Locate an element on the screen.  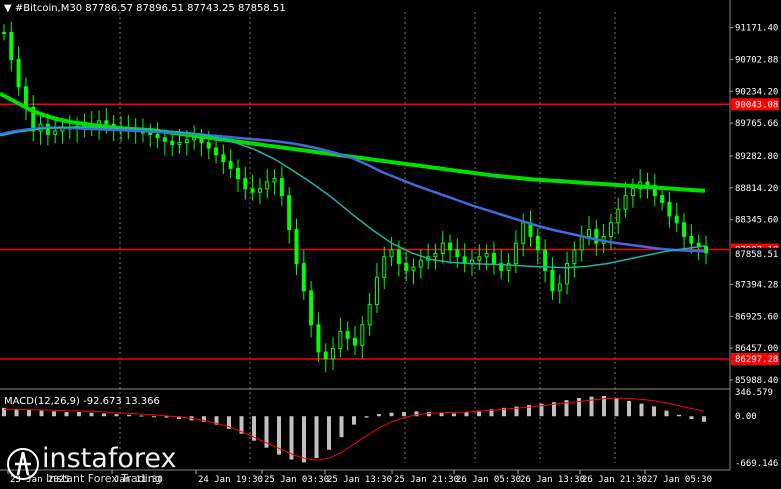
y-tick-label-1: 90702.88 is located at coordinates (756, 60).